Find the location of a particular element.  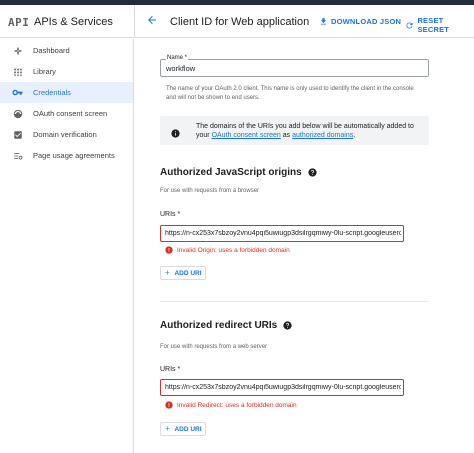

checkbox-icon is located at coordinates (17, 134).